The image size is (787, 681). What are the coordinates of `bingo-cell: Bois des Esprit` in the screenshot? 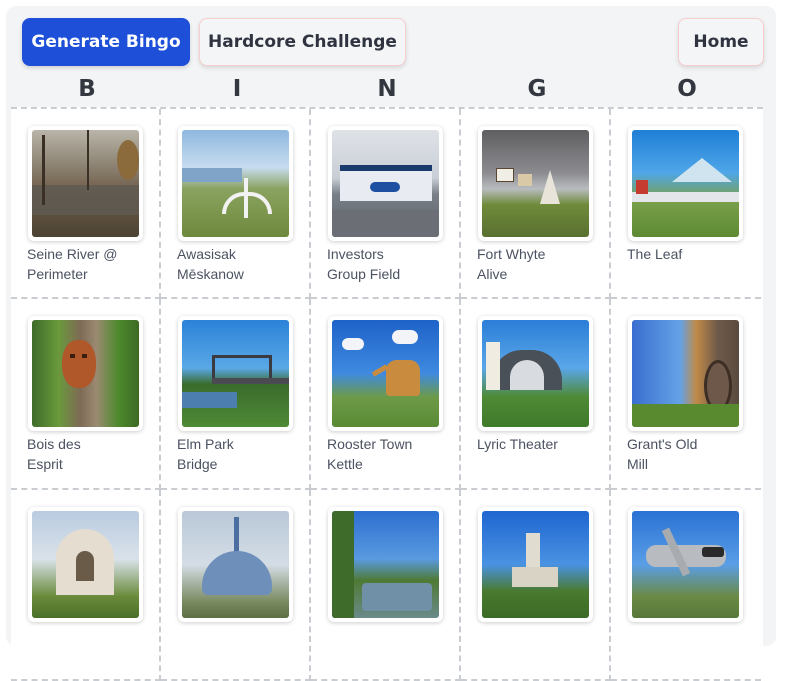 It's located at (86, 394).